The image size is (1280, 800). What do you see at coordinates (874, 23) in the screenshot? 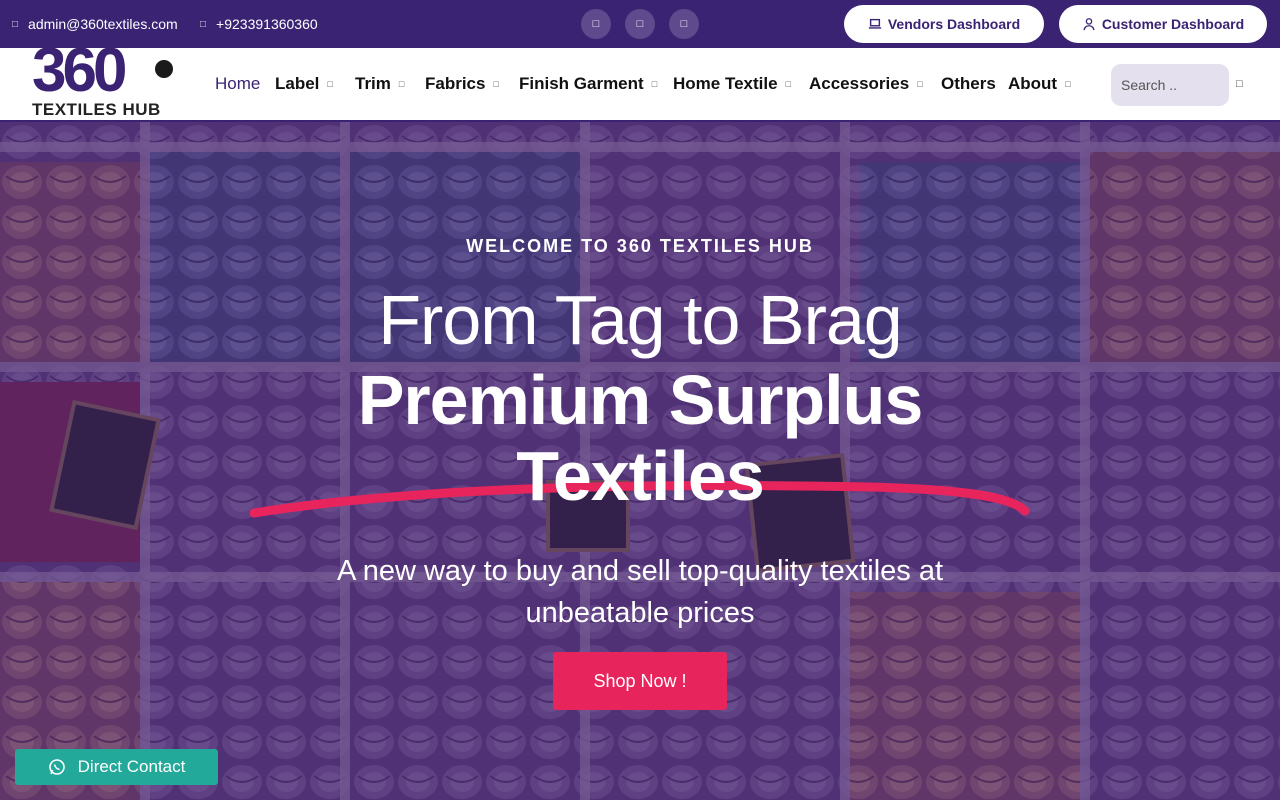
I see `laptop-icon` at bounding box center [874, 23].